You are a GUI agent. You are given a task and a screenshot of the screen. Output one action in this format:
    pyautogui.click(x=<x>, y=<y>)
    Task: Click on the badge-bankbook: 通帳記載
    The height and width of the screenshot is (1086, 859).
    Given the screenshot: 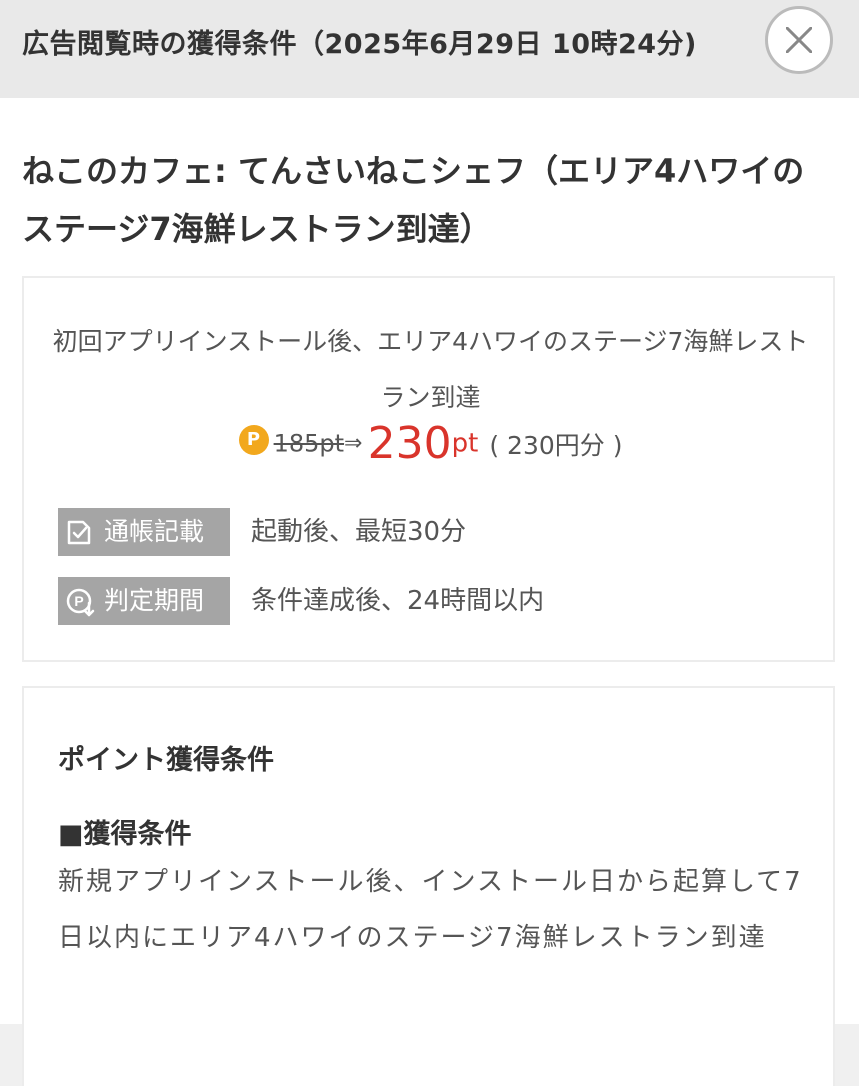 What is the action you would take?
    pyautogui.click(x=144, y=532)
    